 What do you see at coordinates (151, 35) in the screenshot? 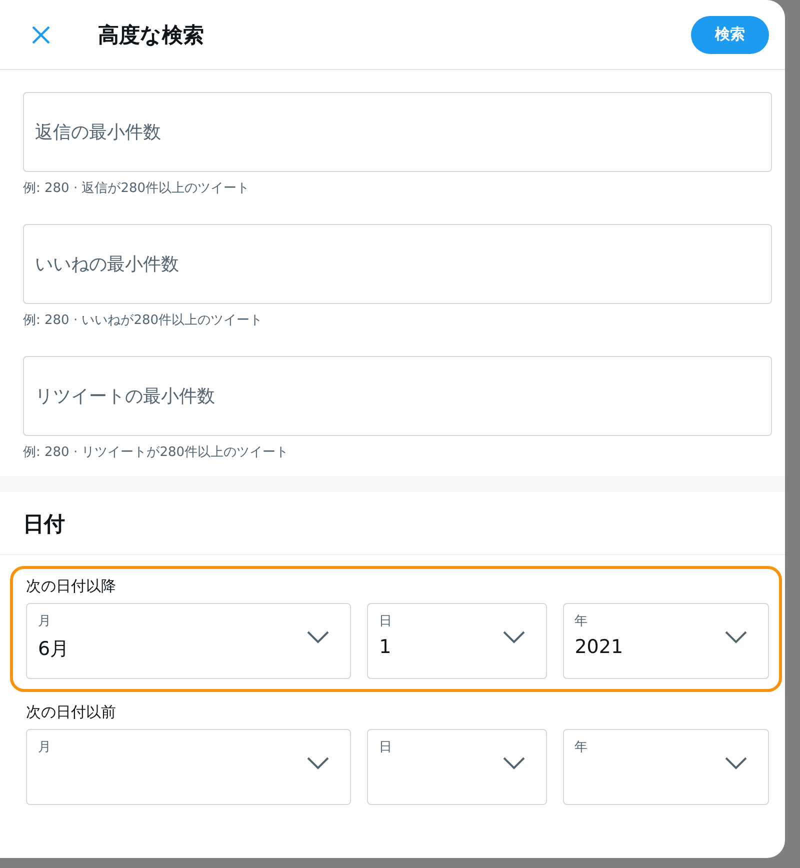
I see `dialog-title: 高度な検索` at bounding box center [151, 35].